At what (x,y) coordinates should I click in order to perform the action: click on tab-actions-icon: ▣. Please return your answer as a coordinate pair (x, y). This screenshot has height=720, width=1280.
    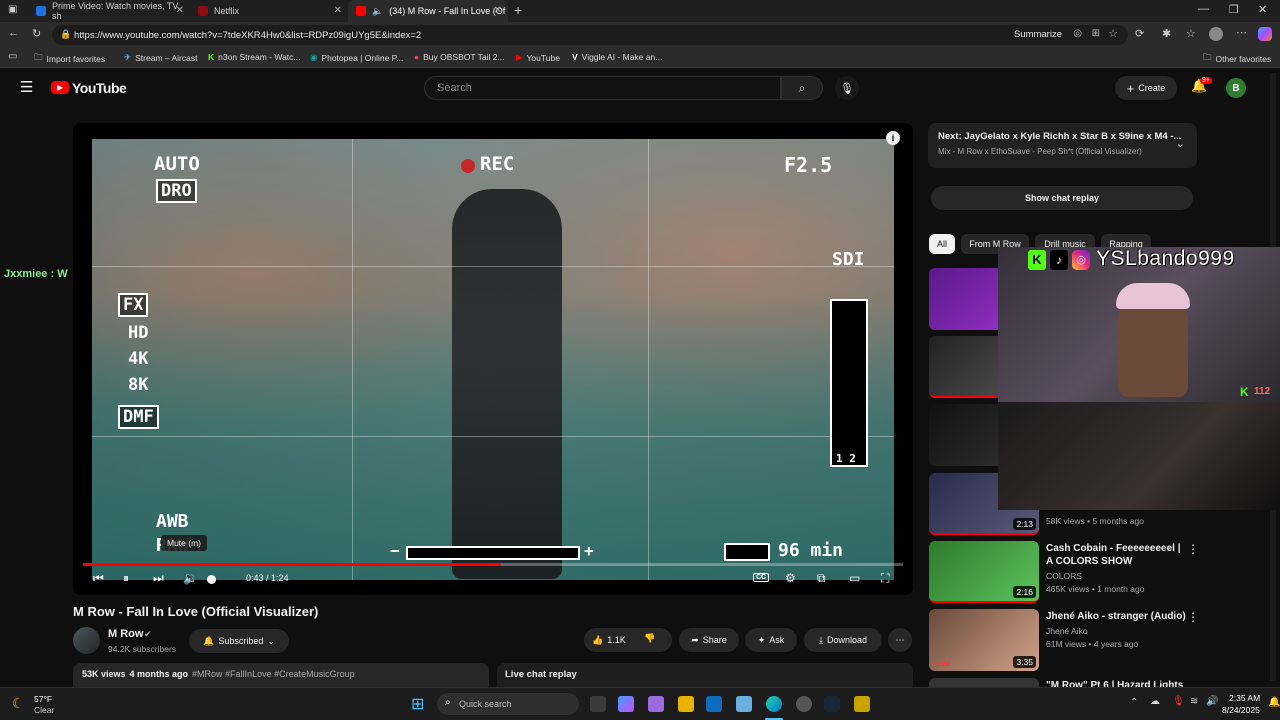
    Looking at the image, I should click on (12, 9).